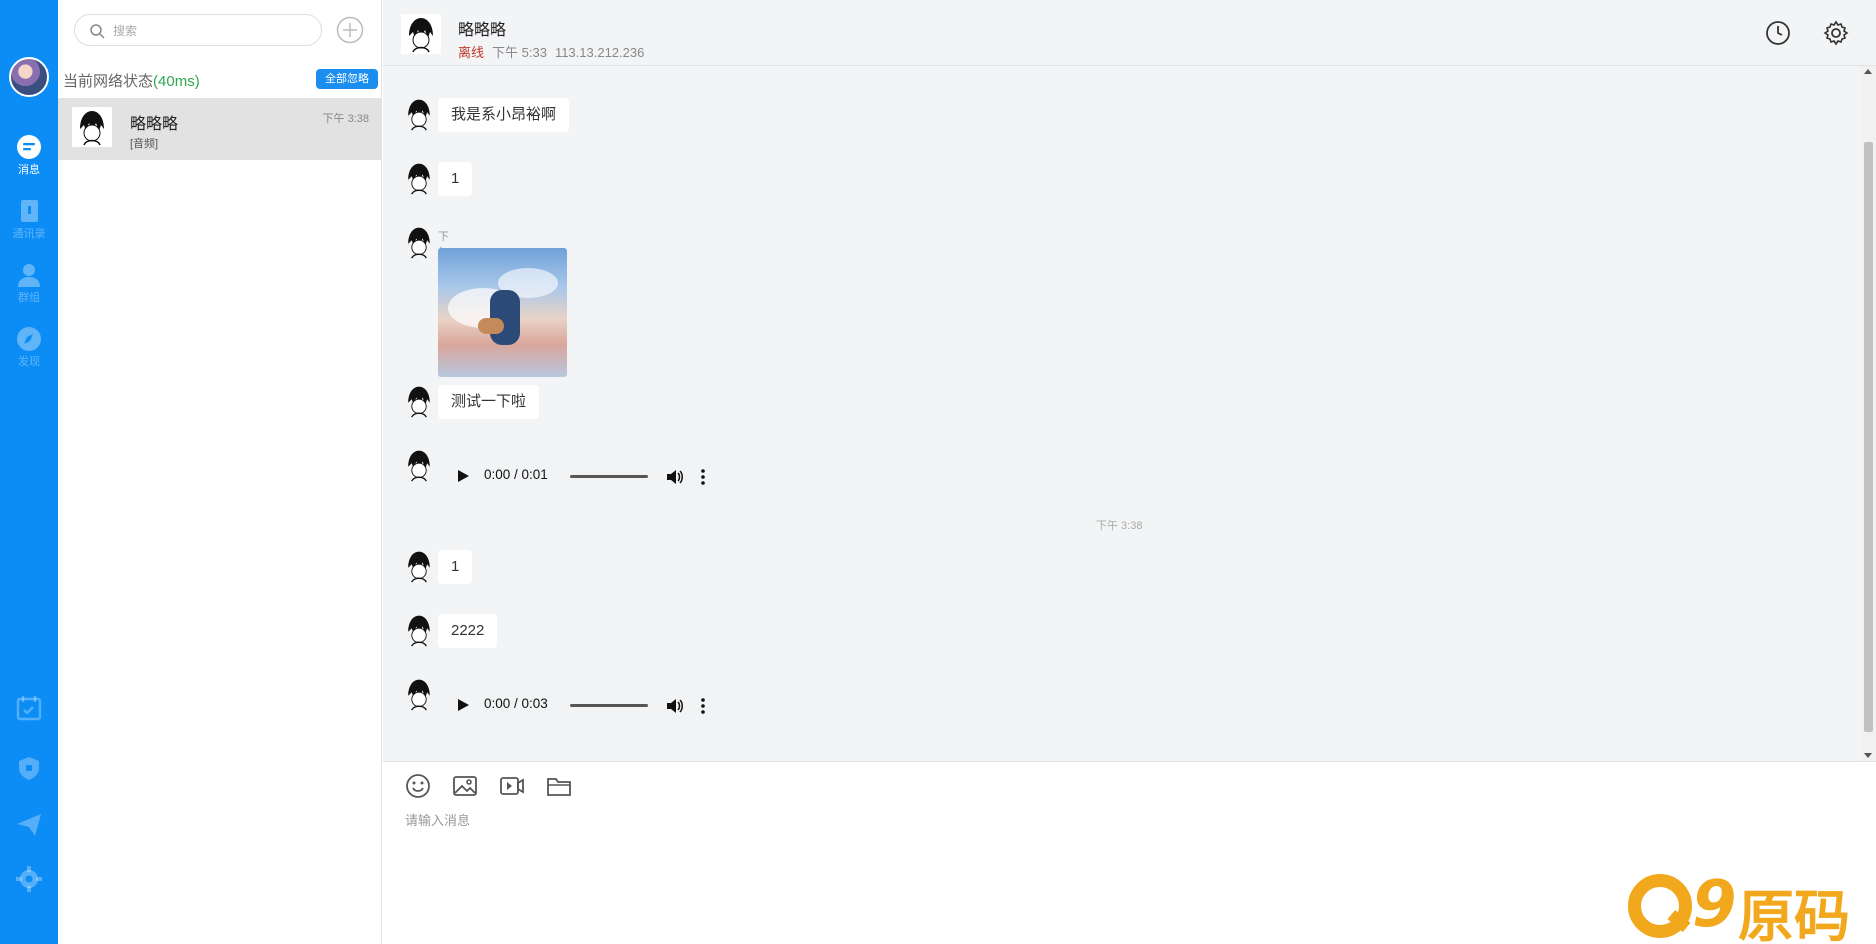 This screenshot has height=944, width=1876. What do you see at coordinates (29, 147) in the screenshot?
I see `message-icon` at bounding box center [29, 147].